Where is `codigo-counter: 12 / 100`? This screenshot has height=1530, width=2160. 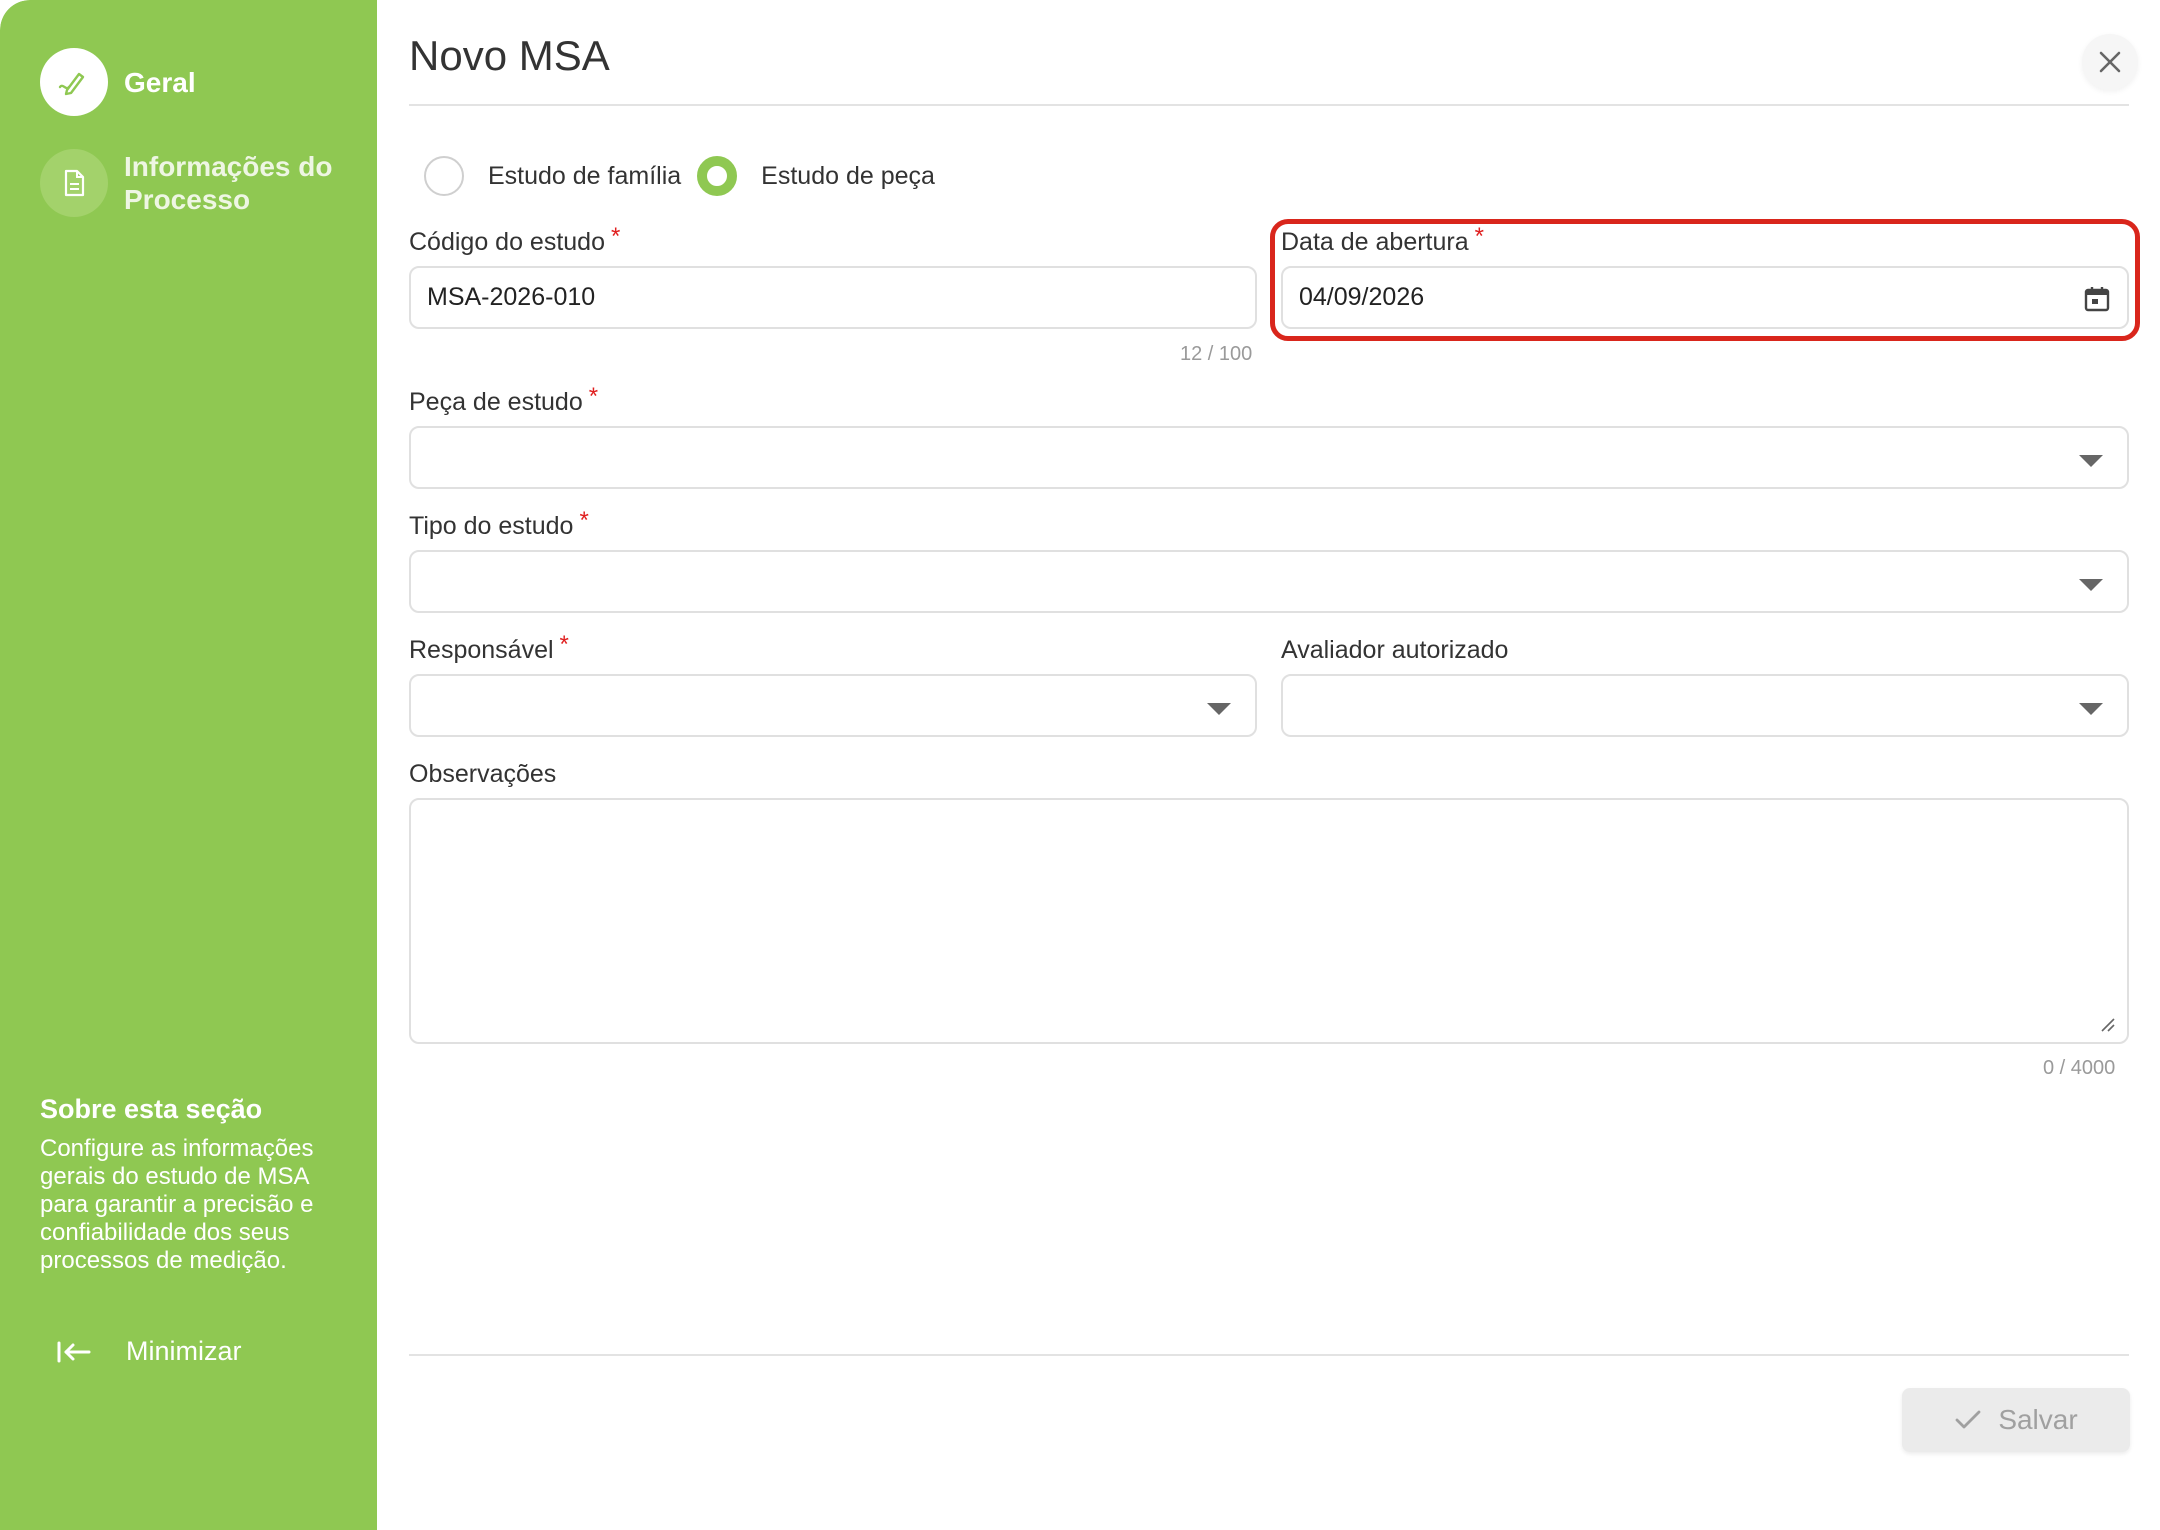
codigo-counter: 12 / 100 is located at coordinates (1216, 354).